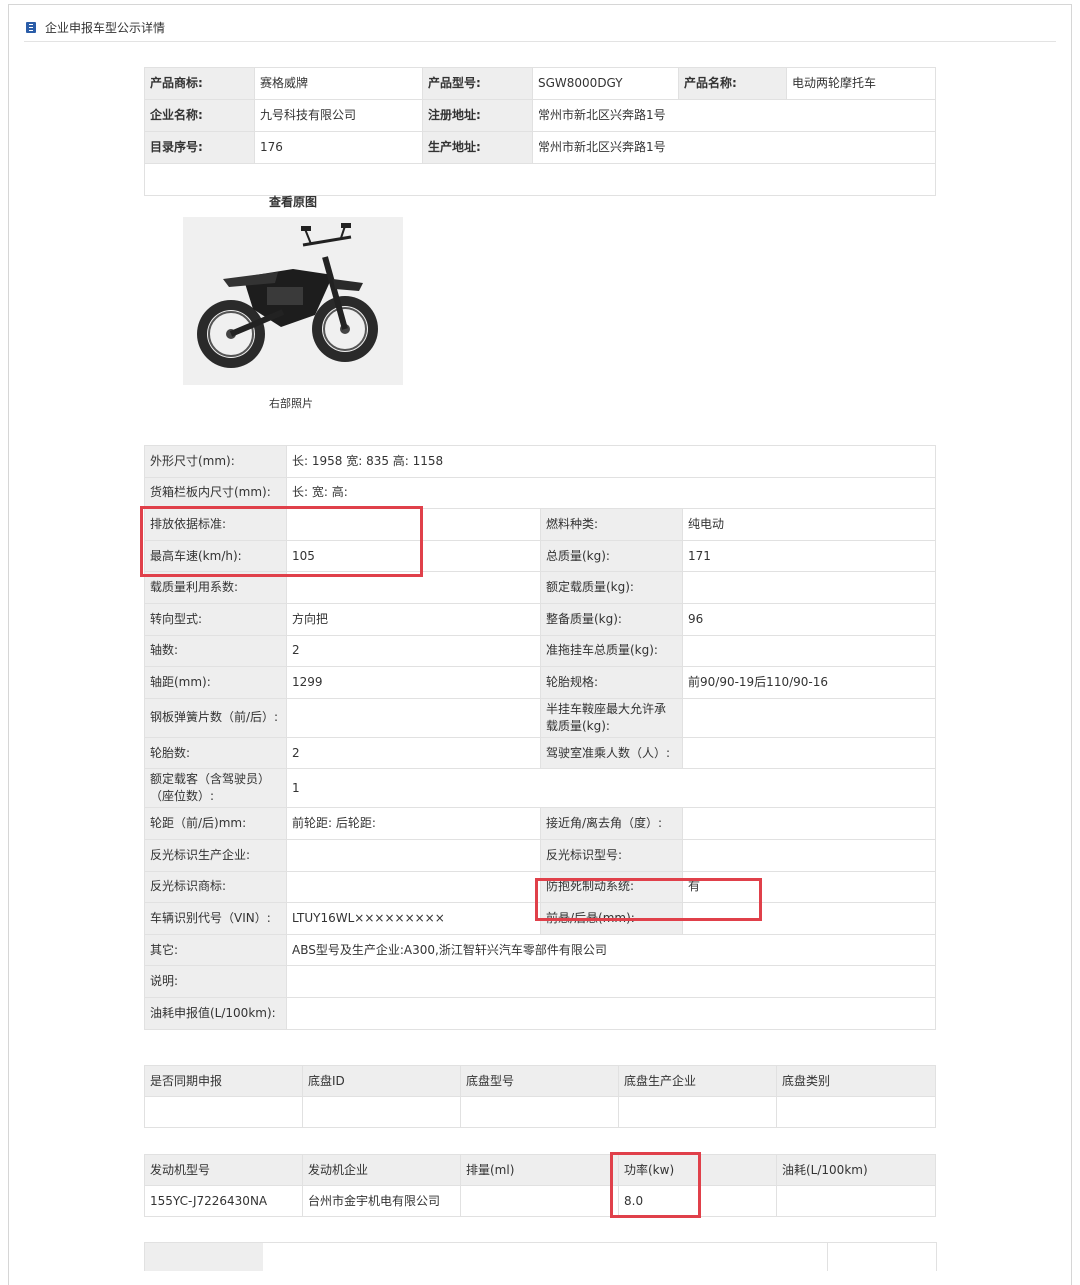 This screenshot has width=1080, height=1285. Describe the element at coordinates (215, 493) in the screenshot. I see `cargo-size-label: 货箱栏板内尺寸(mm):` at that location.